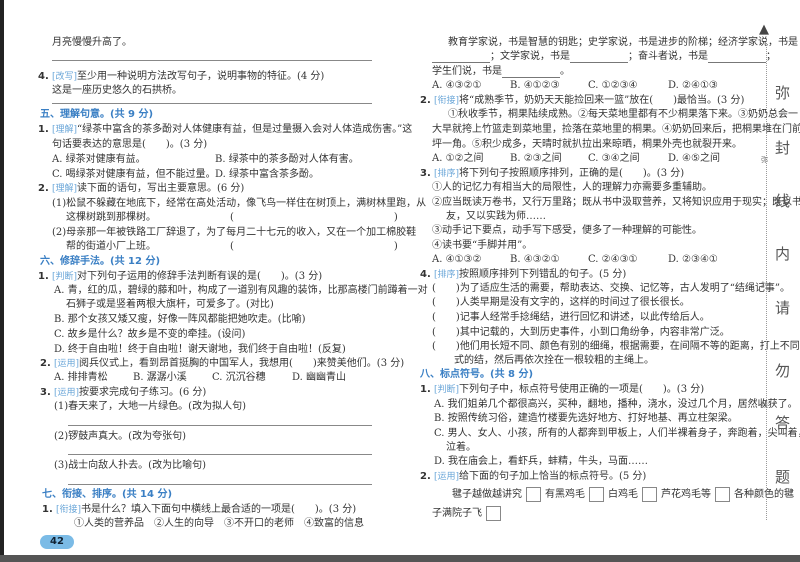 The image size is (800, 562). Describe the element at coordinates (142, 392) in the screenshot. I see `q-text: 按要求完成句子练习。(6 分)` at that location.